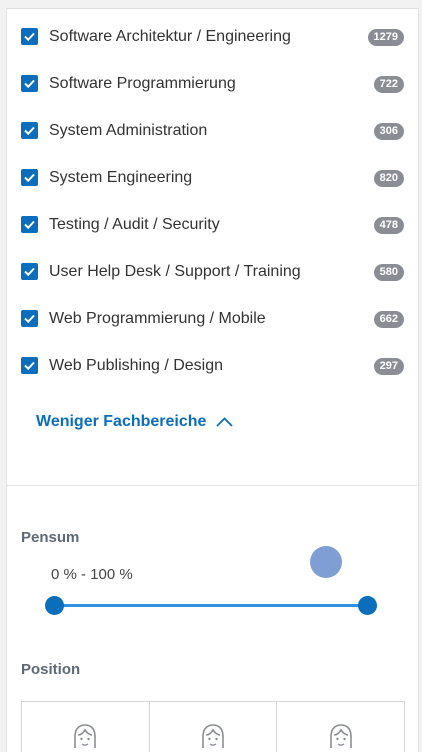  Describe the element at coordinates (134, 224) in the screenshot. I see `filter-label: Testing / Audit / Security` at that location.